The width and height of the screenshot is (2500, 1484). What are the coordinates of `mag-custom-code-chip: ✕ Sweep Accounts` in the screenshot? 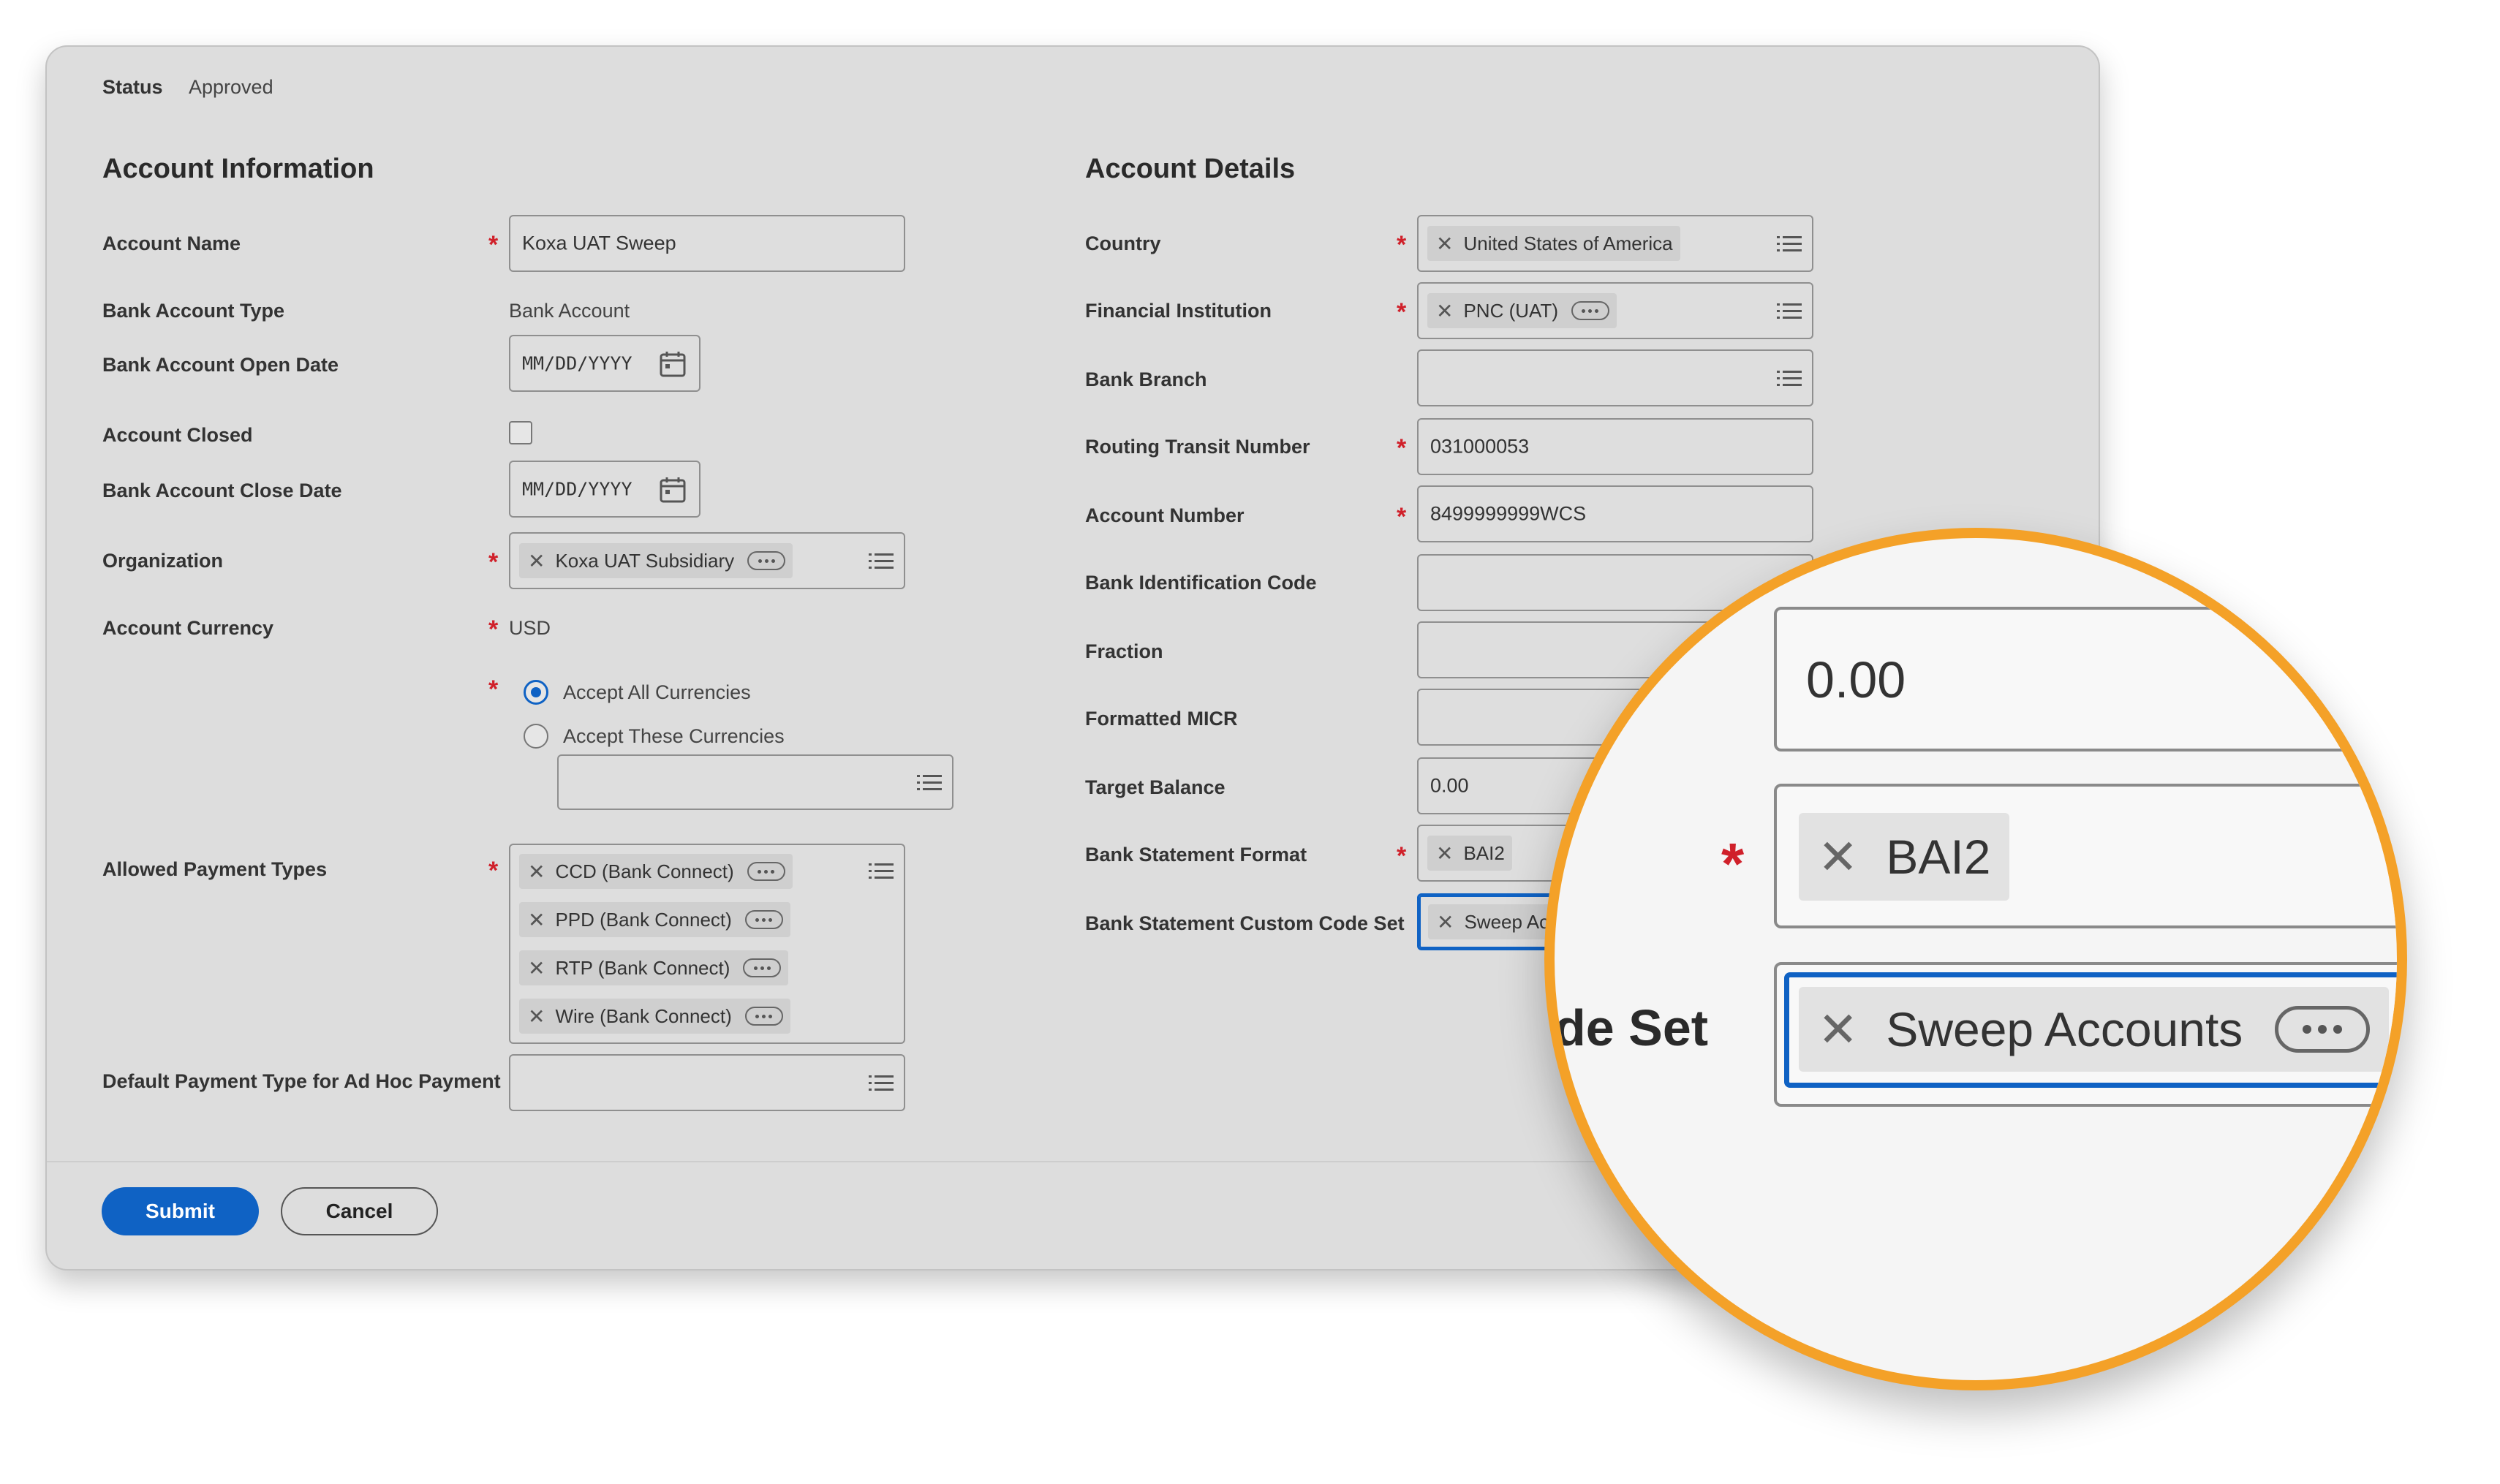 It's located at (2094, 1029).